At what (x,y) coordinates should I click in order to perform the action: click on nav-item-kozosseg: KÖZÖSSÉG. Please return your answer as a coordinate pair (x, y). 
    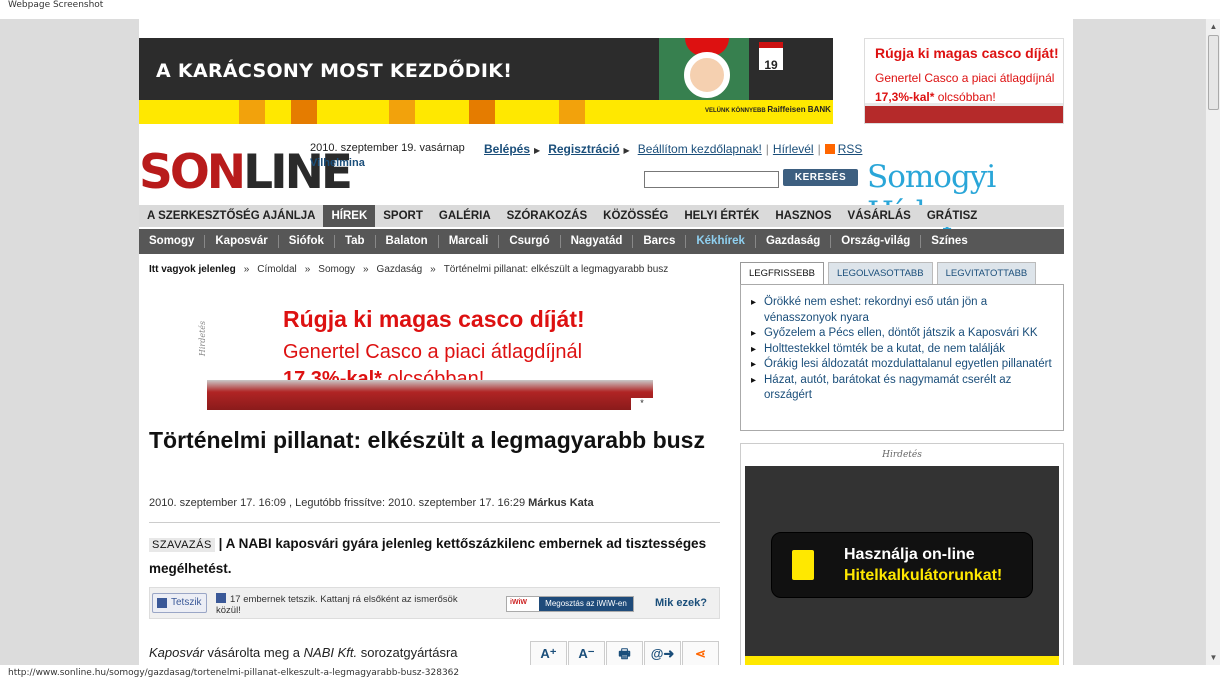
    Looking at the image, I should click on (635, 216).